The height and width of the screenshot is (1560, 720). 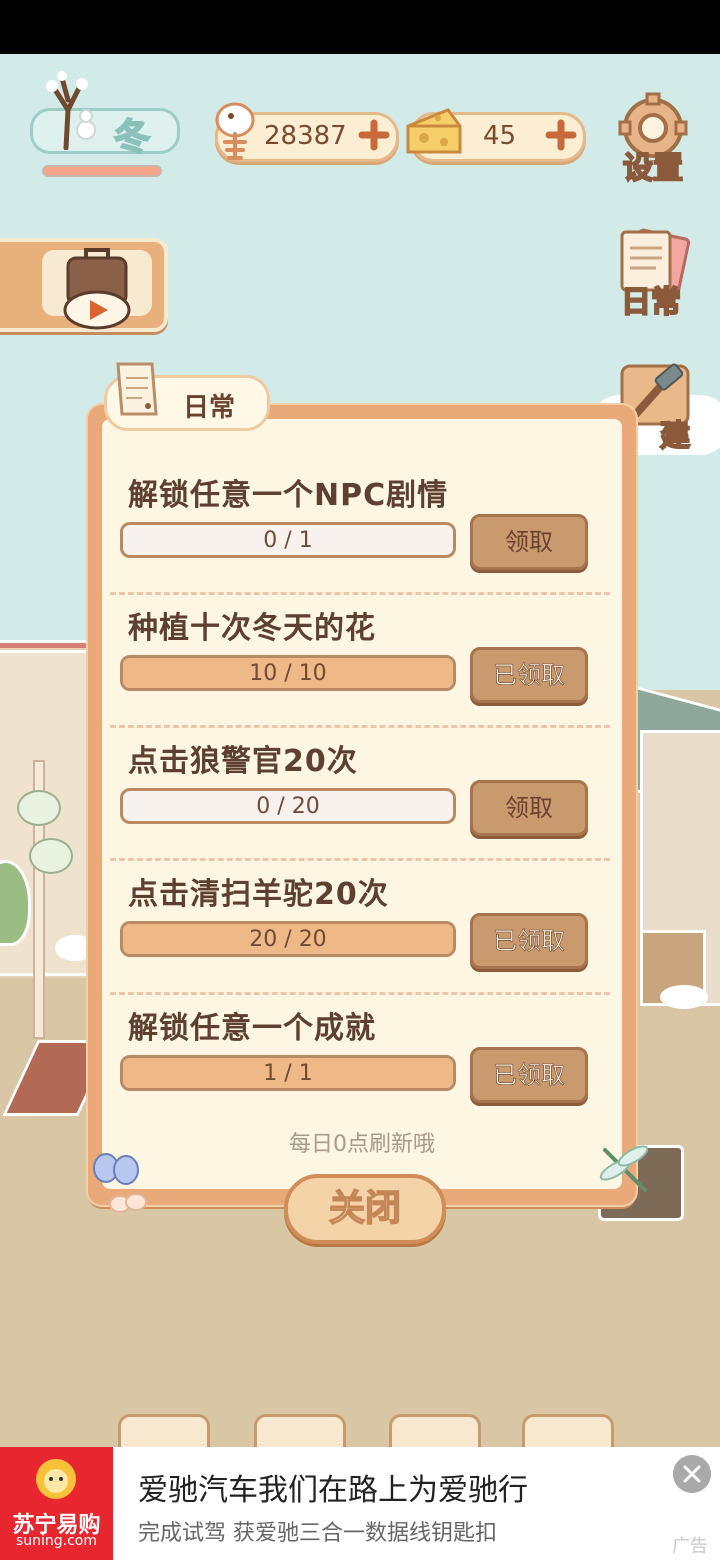 I want to click on cheese-icon, so click(x=434, y=131).